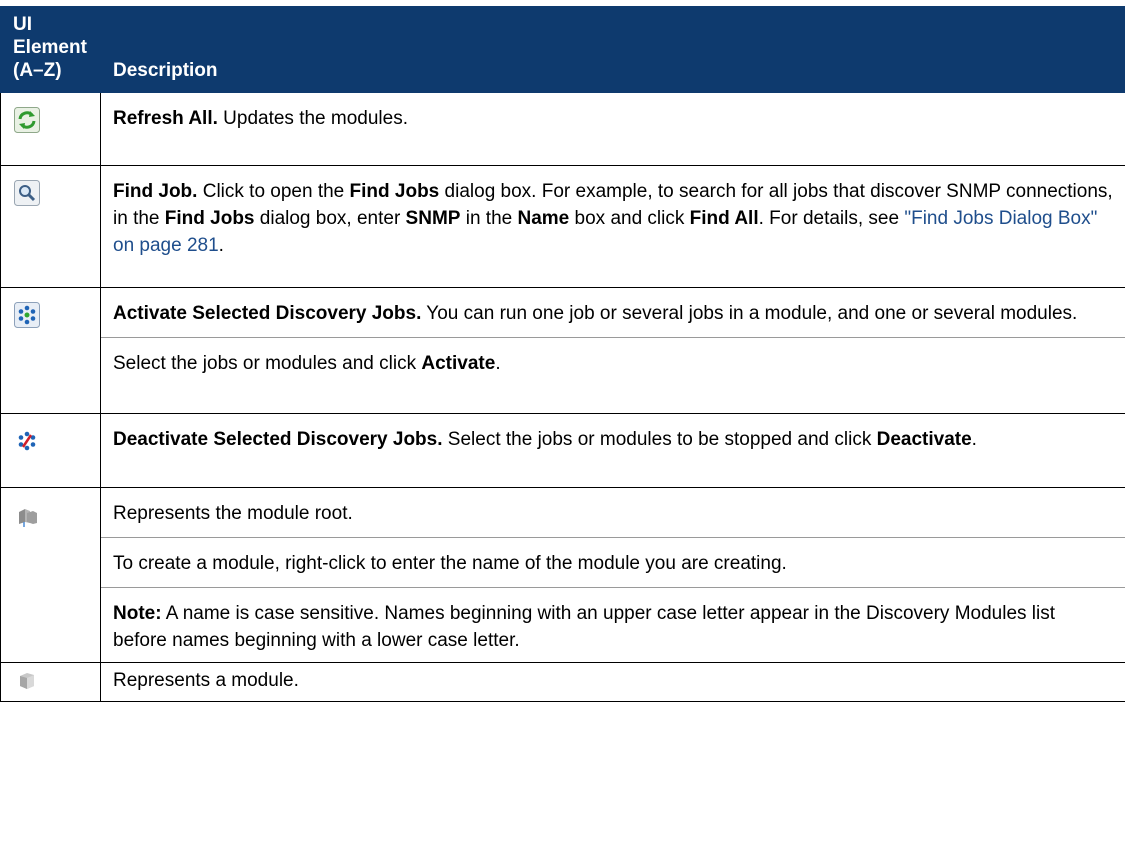 This screenshot has width=1125, height=855. I want to click on table-header-row: UI Element (A–Z) Description, so click(562, 49).